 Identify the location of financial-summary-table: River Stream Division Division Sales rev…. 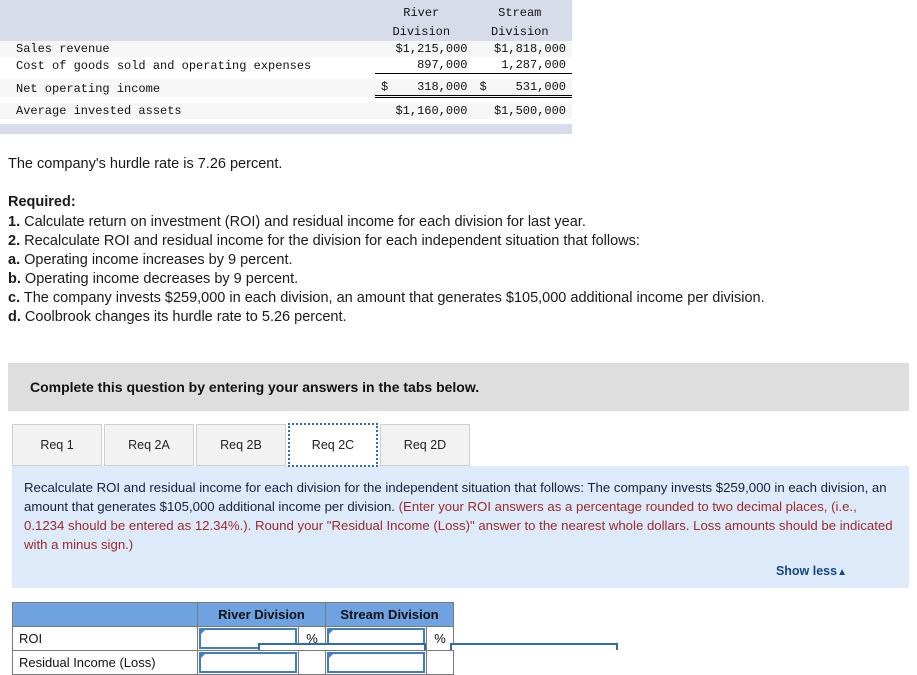
(286, 67).